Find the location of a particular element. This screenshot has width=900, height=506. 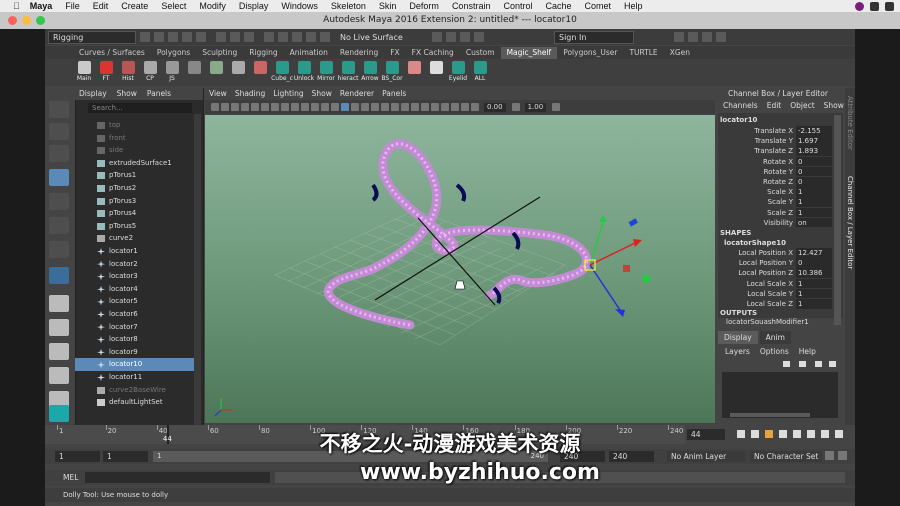

channel-value: 1.893 is located at coordinates (814, 151).